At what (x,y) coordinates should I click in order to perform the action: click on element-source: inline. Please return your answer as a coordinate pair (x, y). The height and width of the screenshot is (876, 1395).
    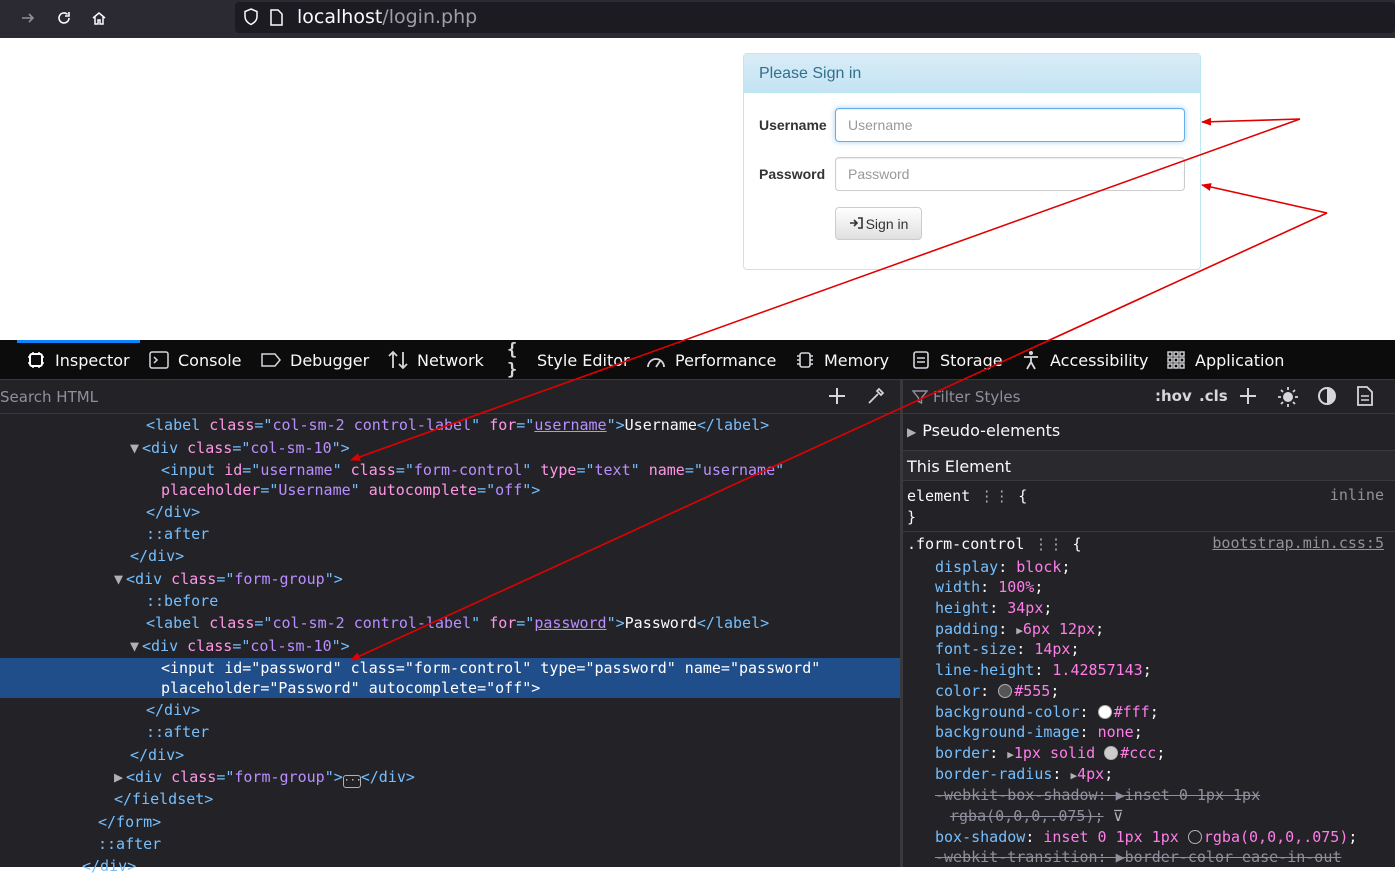
    Looking at the image, I should click on (1356, 495).